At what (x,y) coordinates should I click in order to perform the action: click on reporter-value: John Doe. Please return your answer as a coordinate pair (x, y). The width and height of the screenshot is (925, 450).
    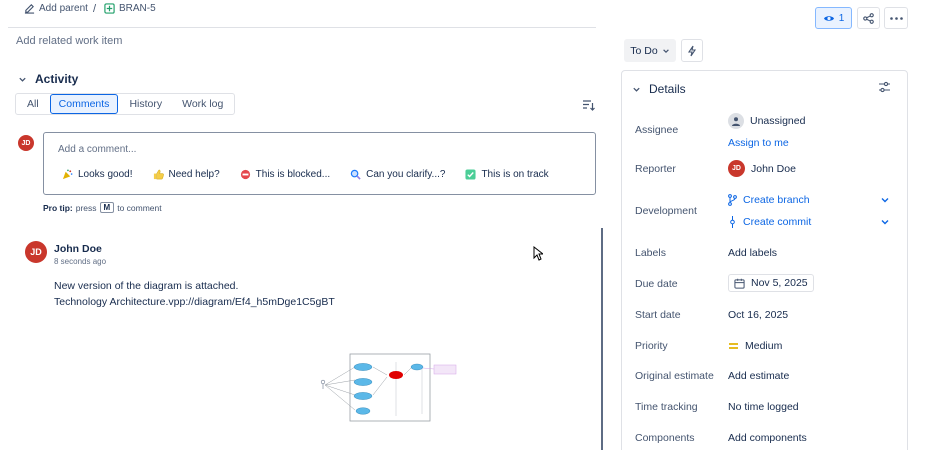
    Looking at the image, I should click on (773, 168).